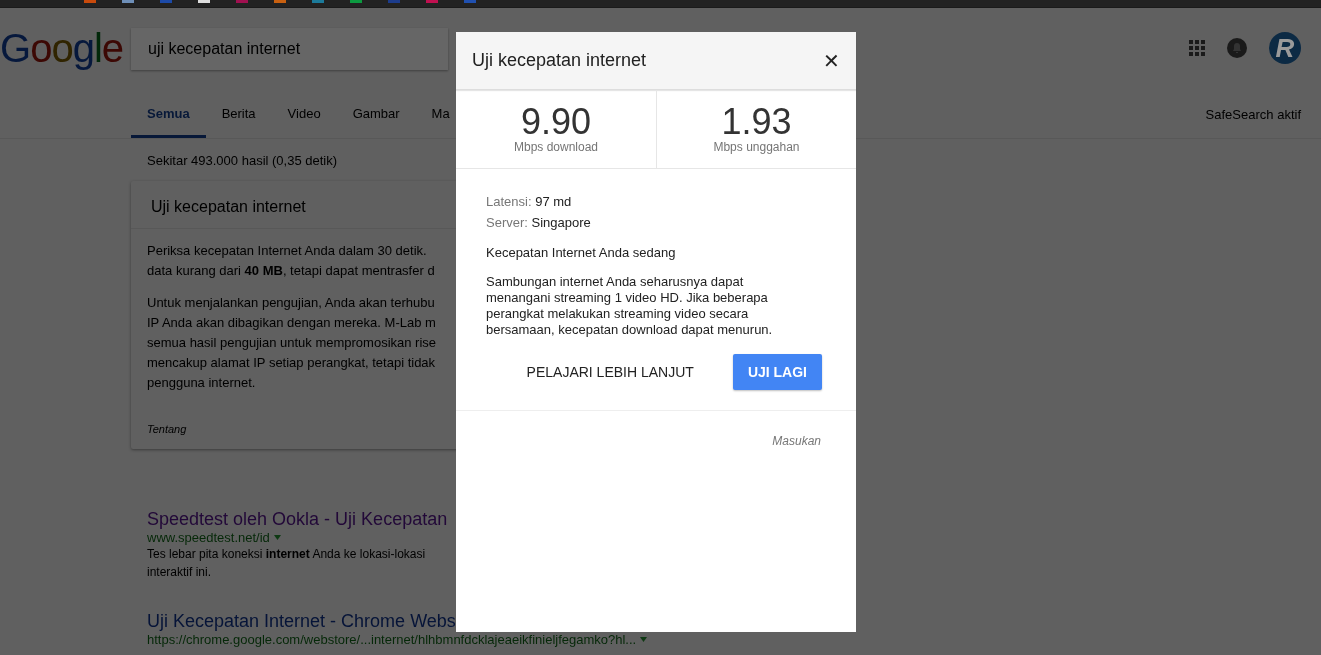 This screenshot has height=655, width=1321. What do you see at coordinates (304, 122) in the screenshot?
I see `search-tab: Video` at bounding box center [304, 122].